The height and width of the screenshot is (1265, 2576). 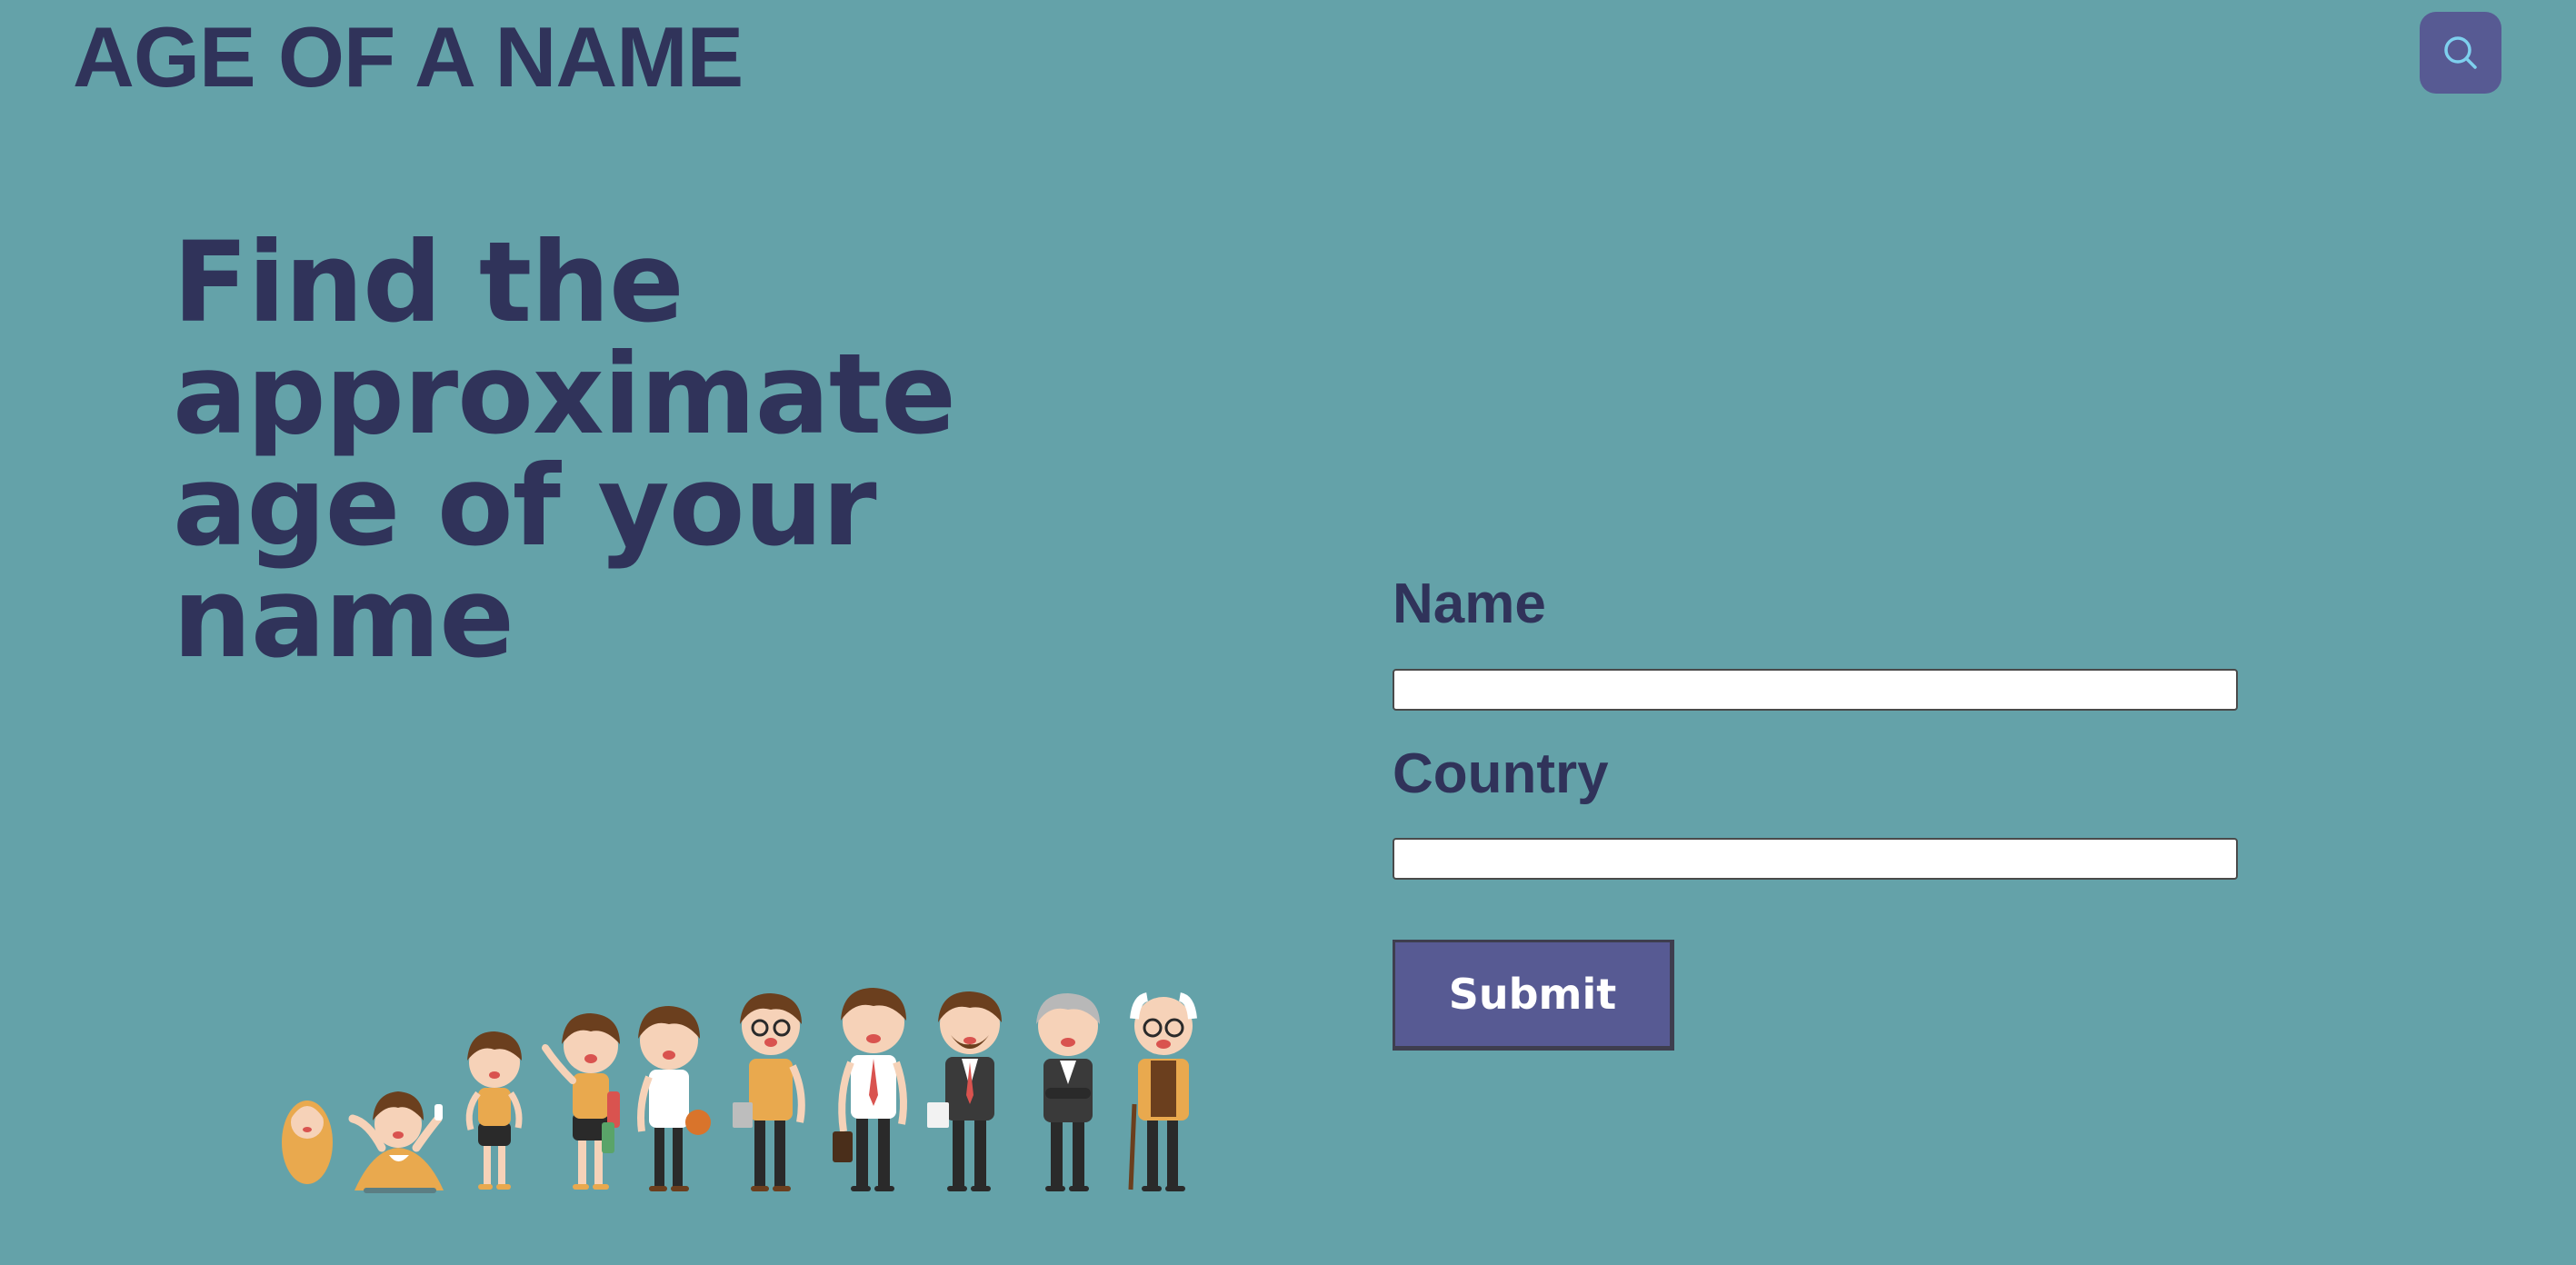 What do you see at coordinates (307, 1142) in the screenshot?
I see `baby-figure` at bounding box center [307, 1142].